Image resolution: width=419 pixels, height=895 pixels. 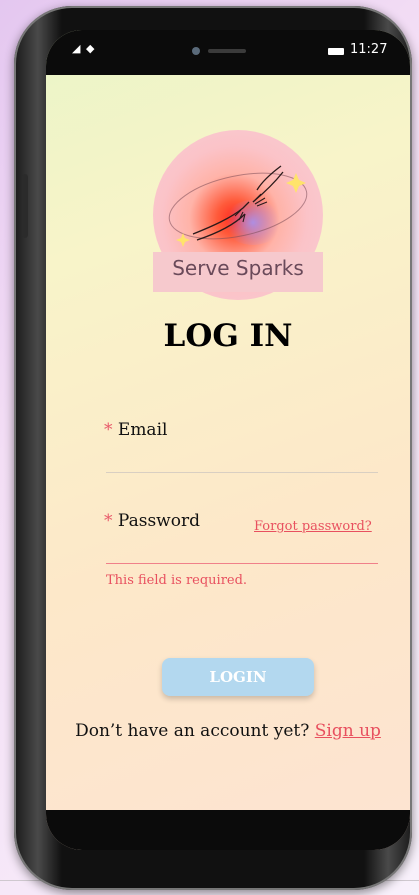 I want to click on phone-side-button, so click(x=25, y=206).